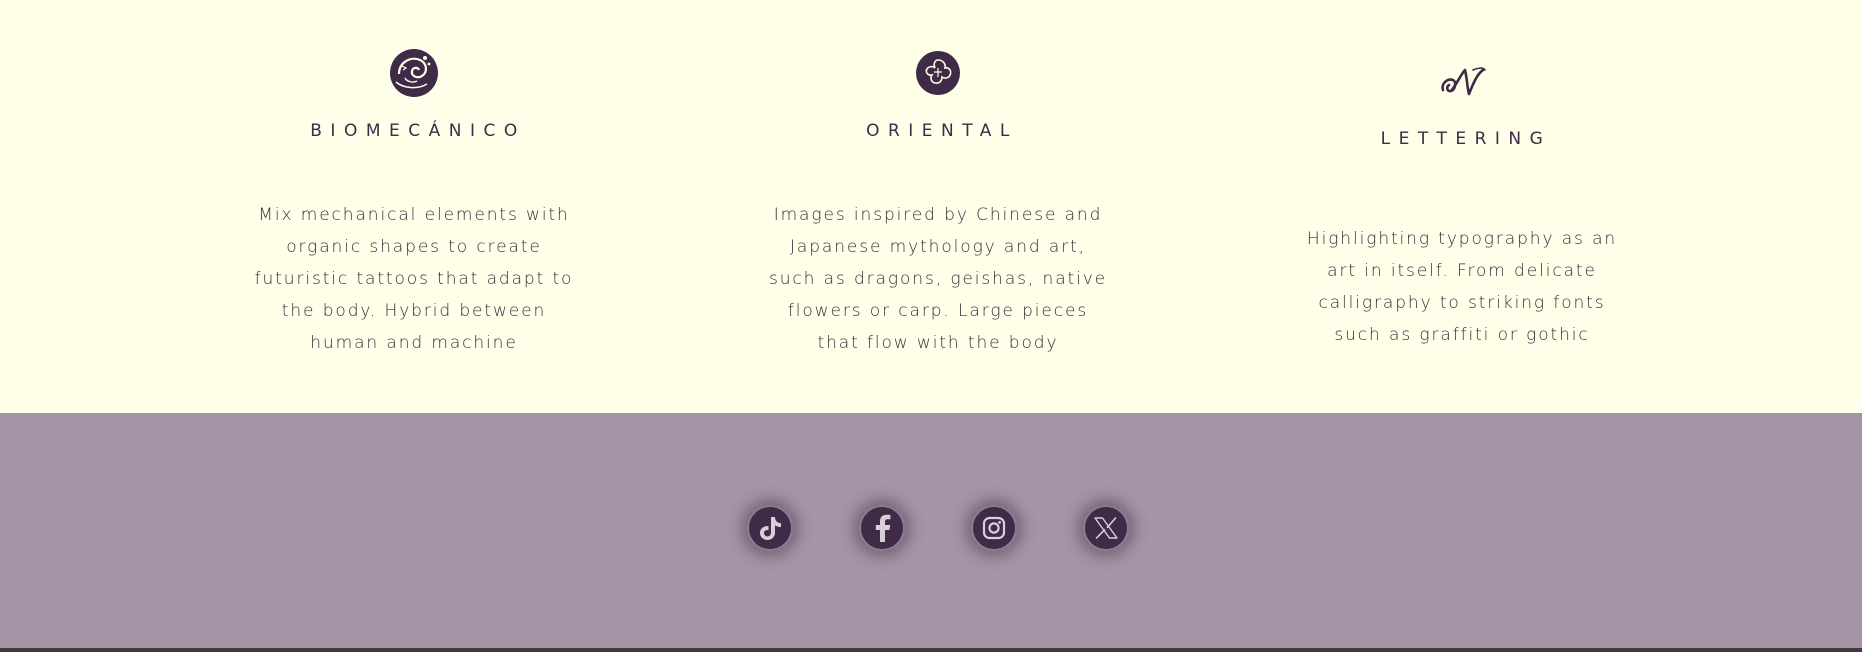  I want to click on facebook-link, so click(882, 528).